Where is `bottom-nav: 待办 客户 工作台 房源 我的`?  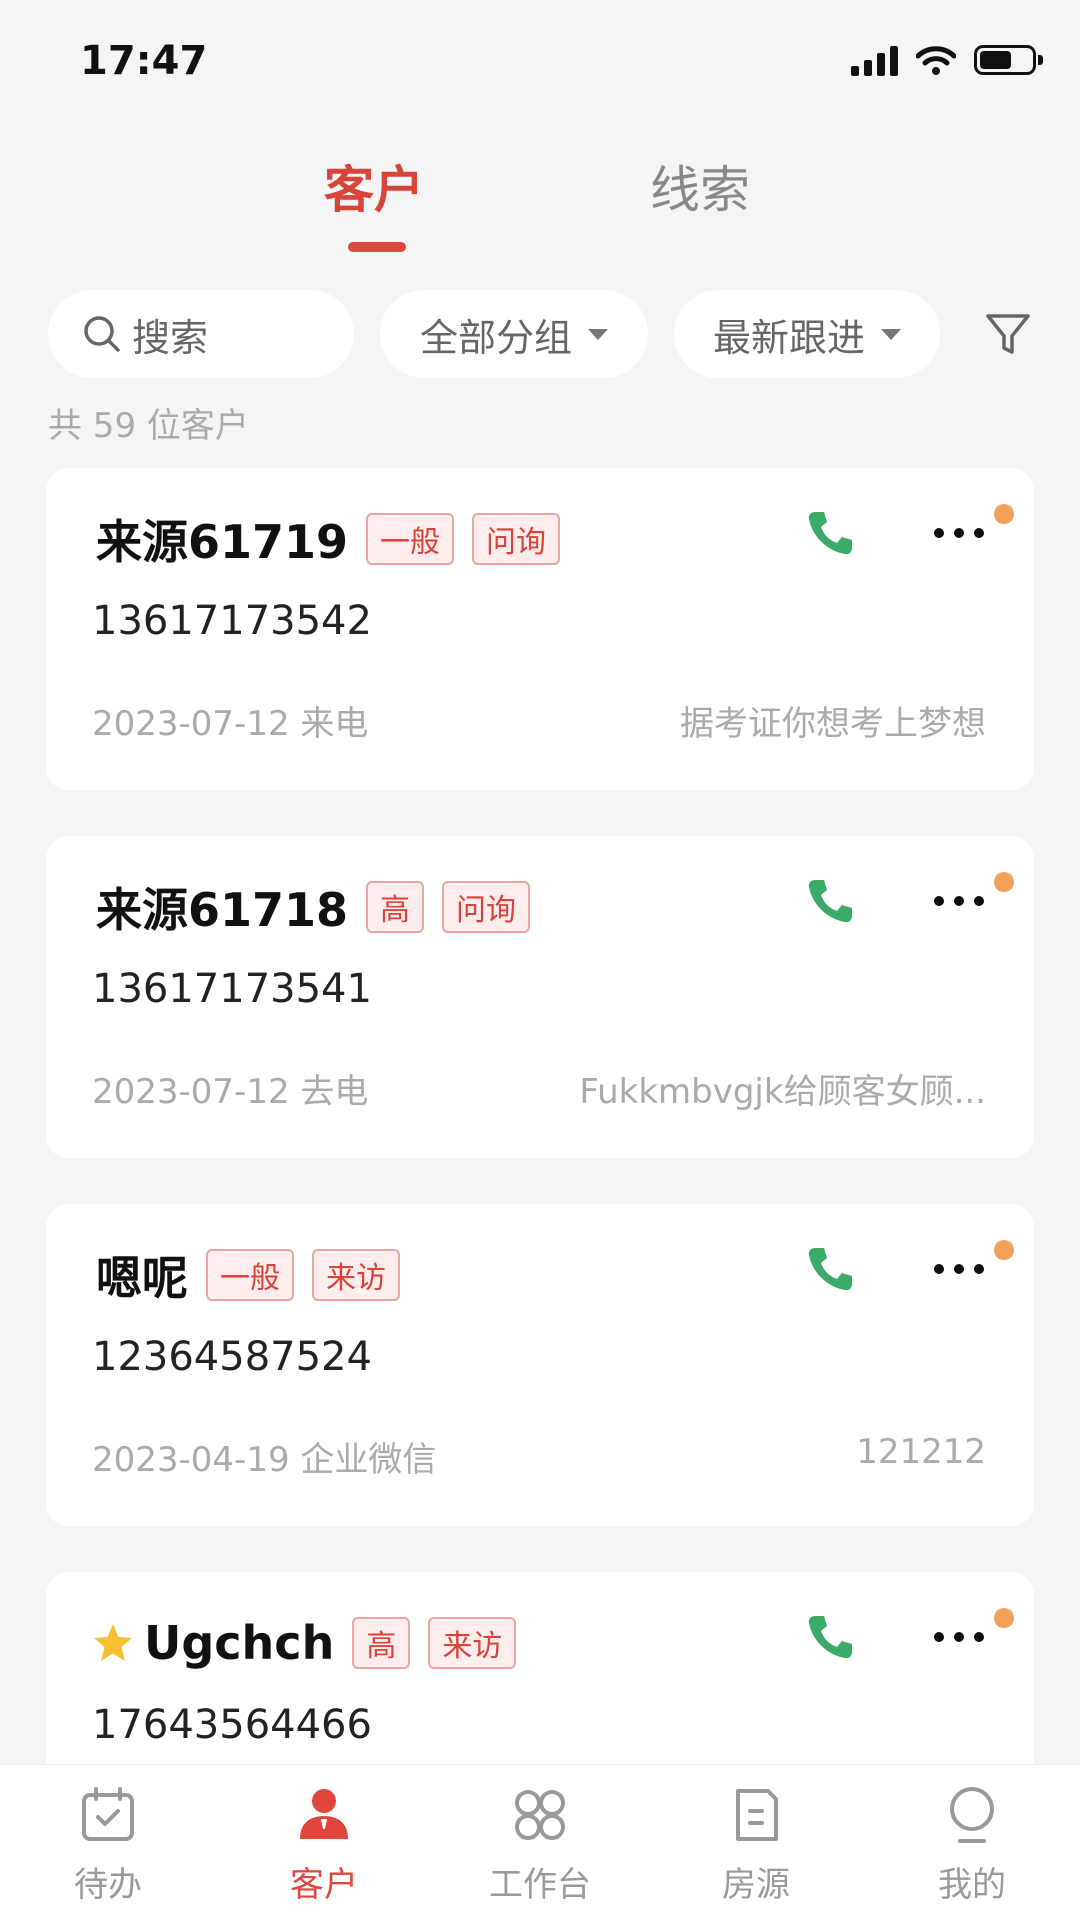
bottom-nav: 待办 客户 工作台 房源 我的 is located at coordinates (540, 1842).